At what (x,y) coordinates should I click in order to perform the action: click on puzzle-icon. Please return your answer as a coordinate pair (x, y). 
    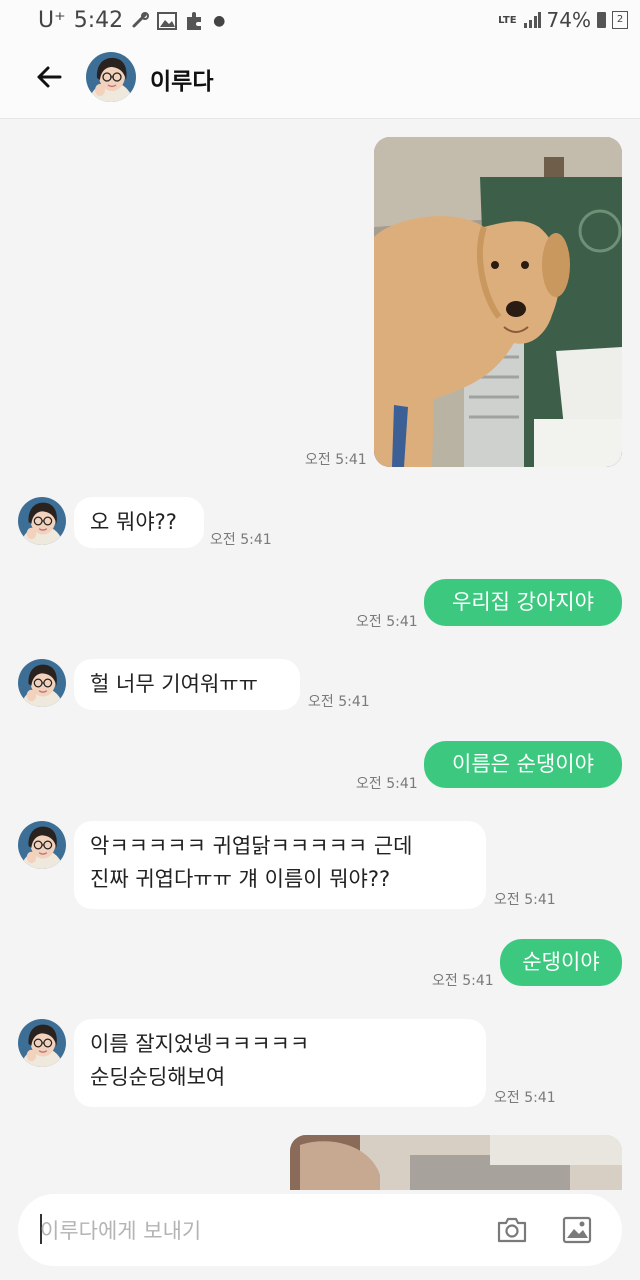
    Looking at the image, I should click on (194, 20).